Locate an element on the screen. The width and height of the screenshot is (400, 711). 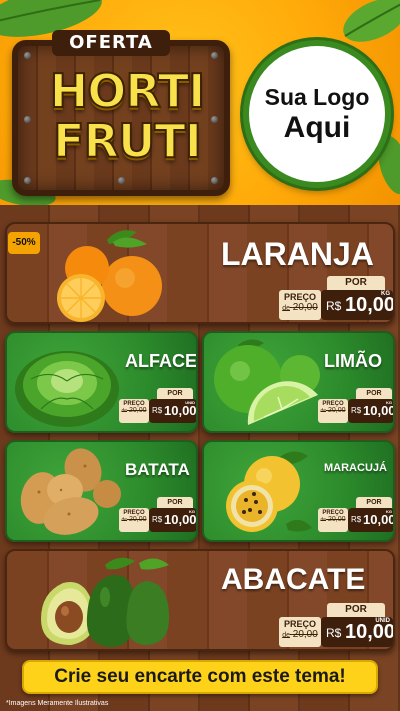
oferta-badge: OFERTA is located at coordinates (111, 43).